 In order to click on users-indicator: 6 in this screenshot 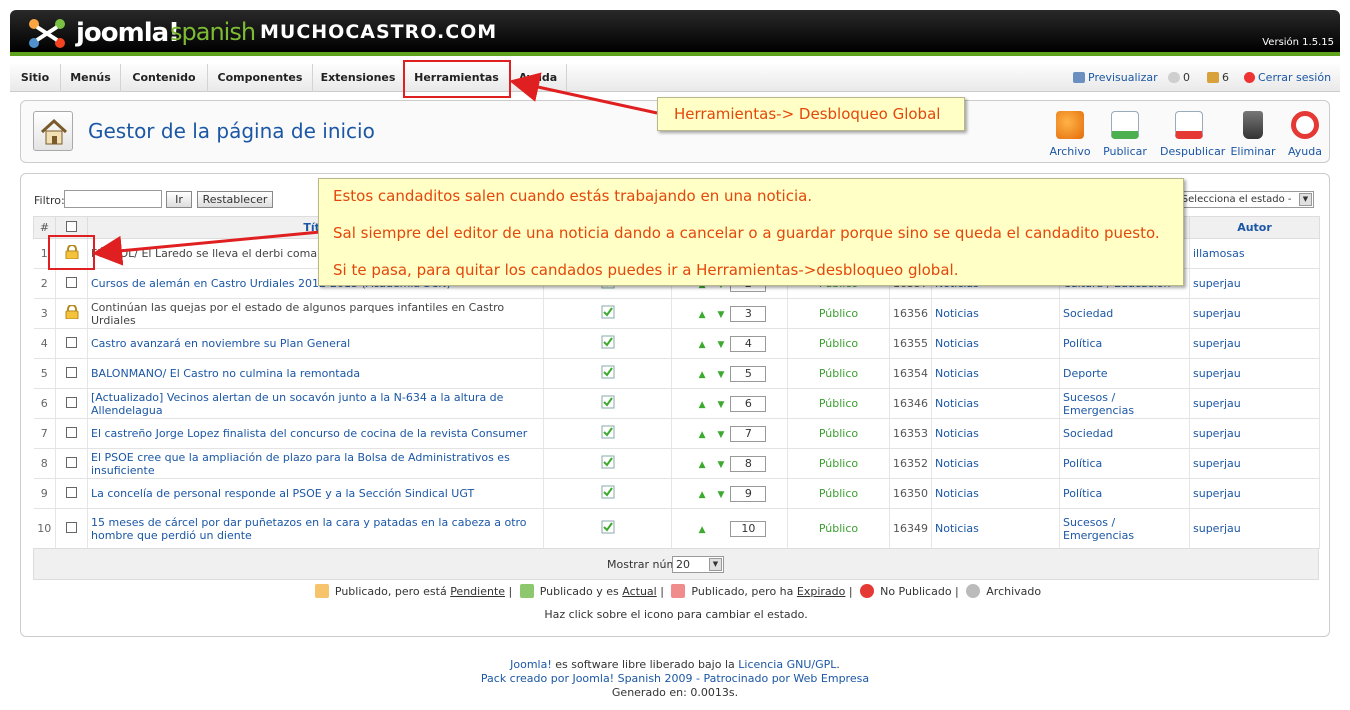, I will do `click(1218, 78)`.